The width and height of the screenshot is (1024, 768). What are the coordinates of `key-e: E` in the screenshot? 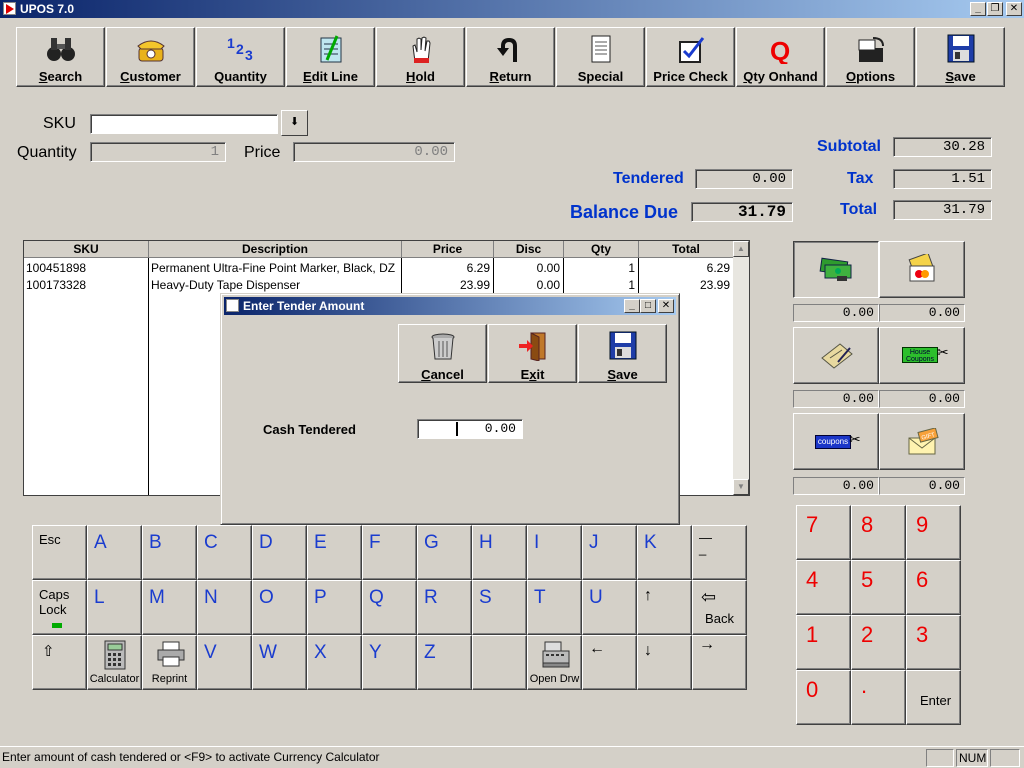 It's located at (334, 552).